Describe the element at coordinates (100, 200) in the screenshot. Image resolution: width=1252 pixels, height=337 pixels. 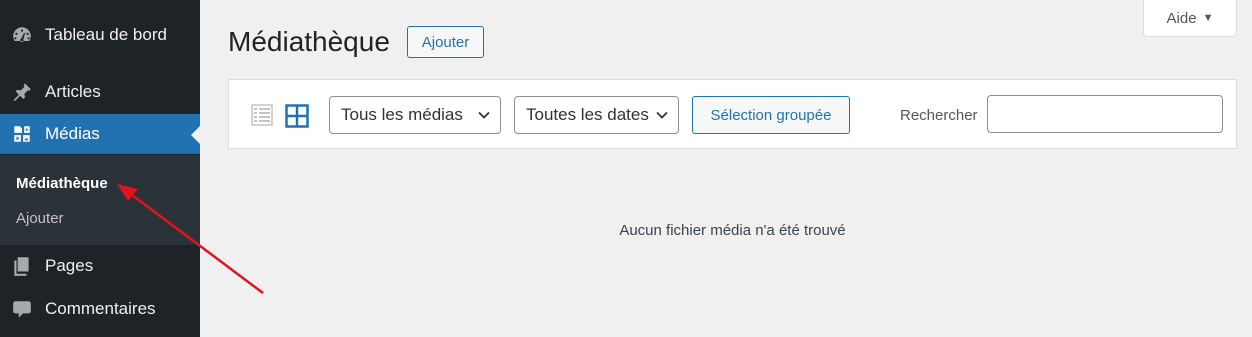
I see `sidebar-submenu: Médiathèque Ajouter` at that location.